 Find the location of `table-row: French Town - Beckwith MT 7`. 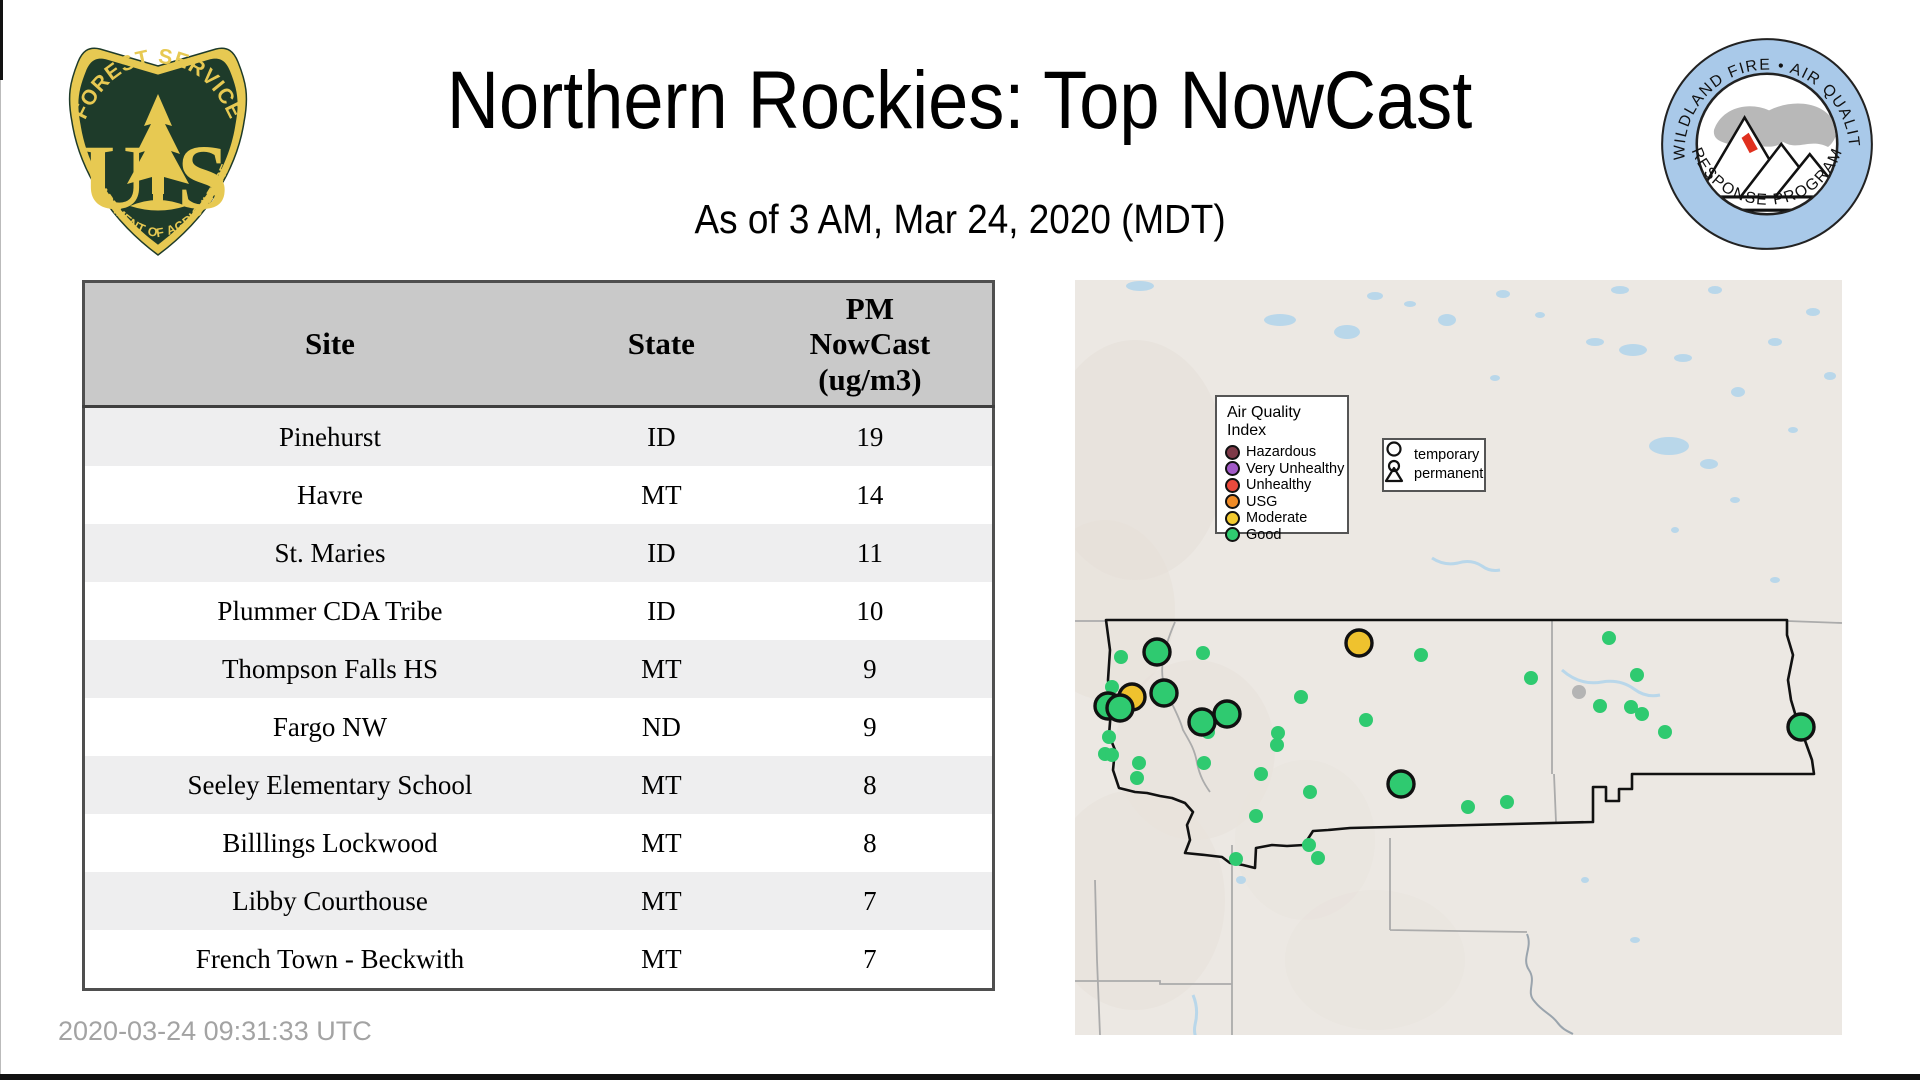

table-row: French Town - Beckwith MT 7 is located at coordinates (538, 960).